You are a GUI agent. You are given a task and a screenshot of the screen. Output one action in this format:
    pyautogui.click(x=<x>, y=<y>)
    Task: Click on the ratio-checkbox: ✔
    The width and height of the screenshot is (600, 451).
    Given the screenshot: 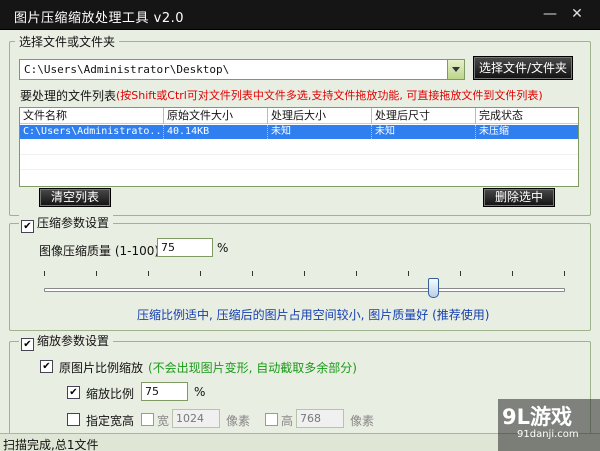 What is the action you would take?
    pyautogui.click(x=73, y=392)
    